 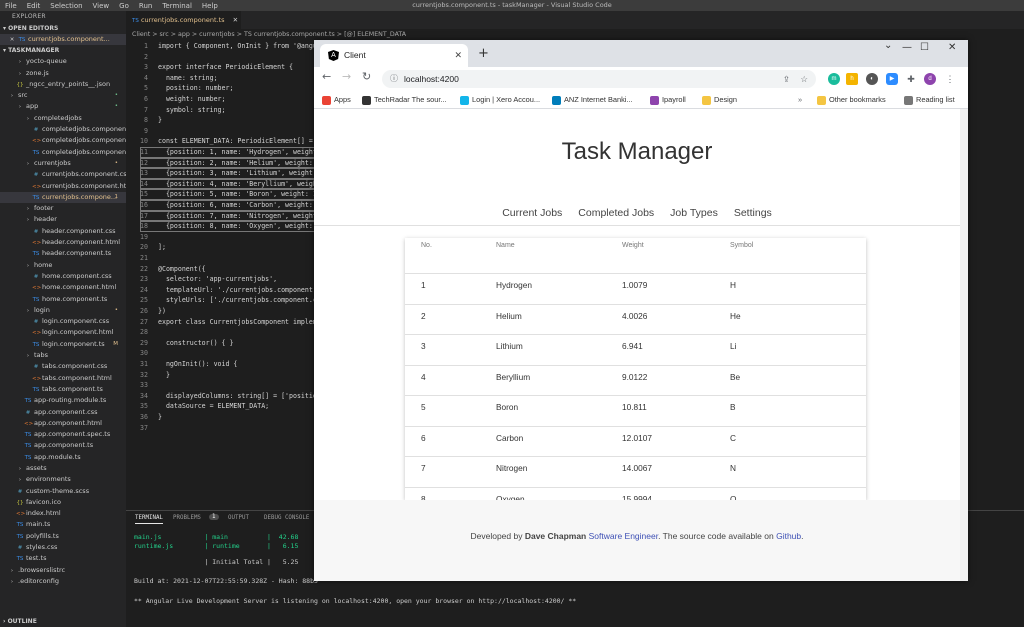 What do you see at coordinates (635, 471) in the screenshot?
I see `table-row: 7 Nitrogen 14.0067 N` at bounding box center [635, 471].